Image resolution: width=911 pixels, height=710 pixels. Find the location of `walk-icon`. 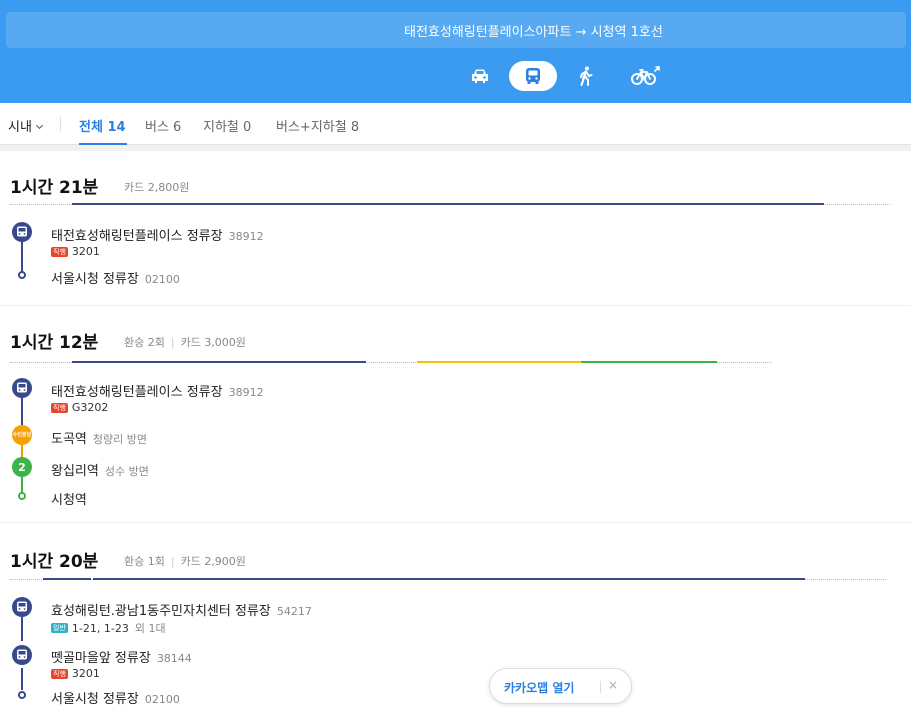

walk-icon is located at coordinates (586, 76).